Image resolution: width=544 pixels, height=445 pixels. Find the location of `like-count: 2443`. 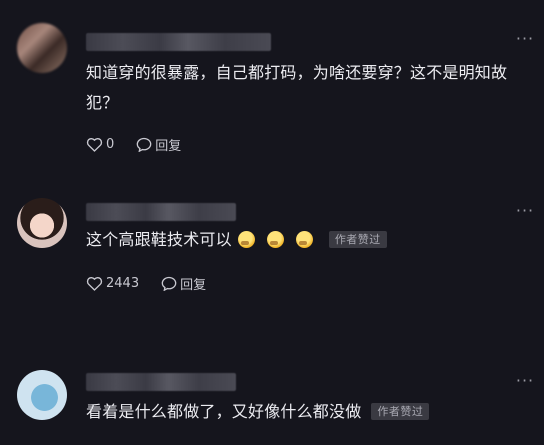

like-count: 2443 is located at coordinates (123, 283).